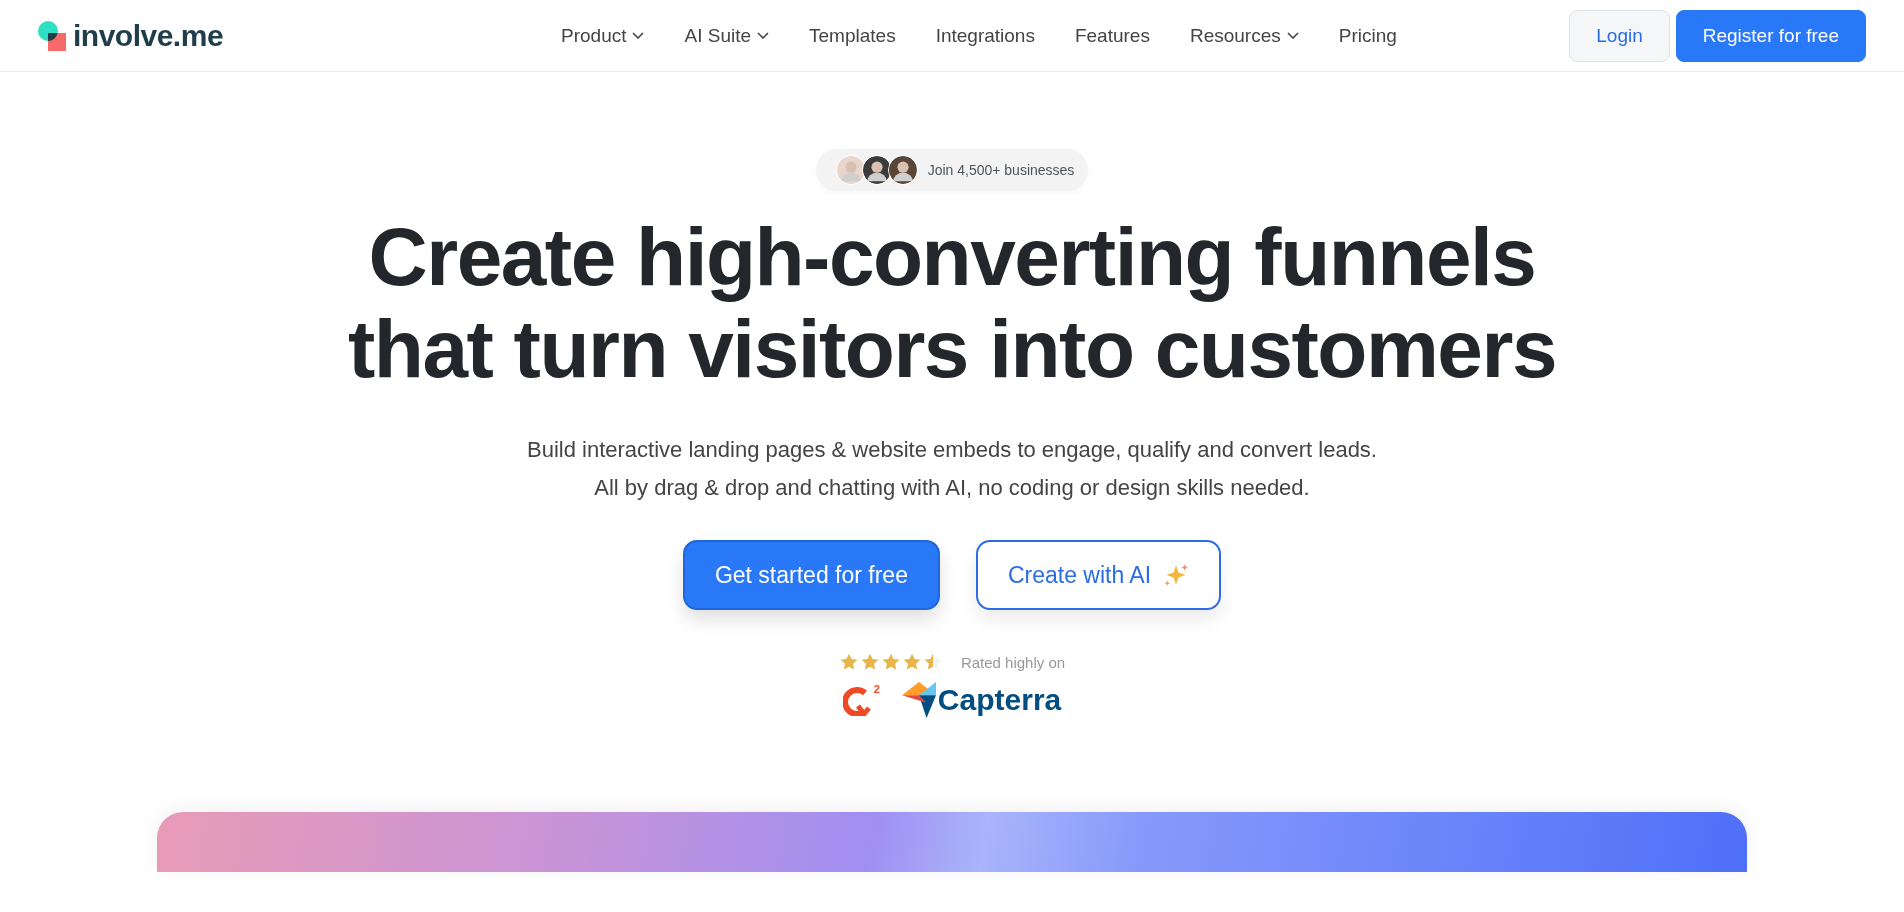 This screenshot has height=912, width=1904. Describe the element at coordinates (727, 35) in the screenshot. I see `nav-link: AI Suite` at that location.